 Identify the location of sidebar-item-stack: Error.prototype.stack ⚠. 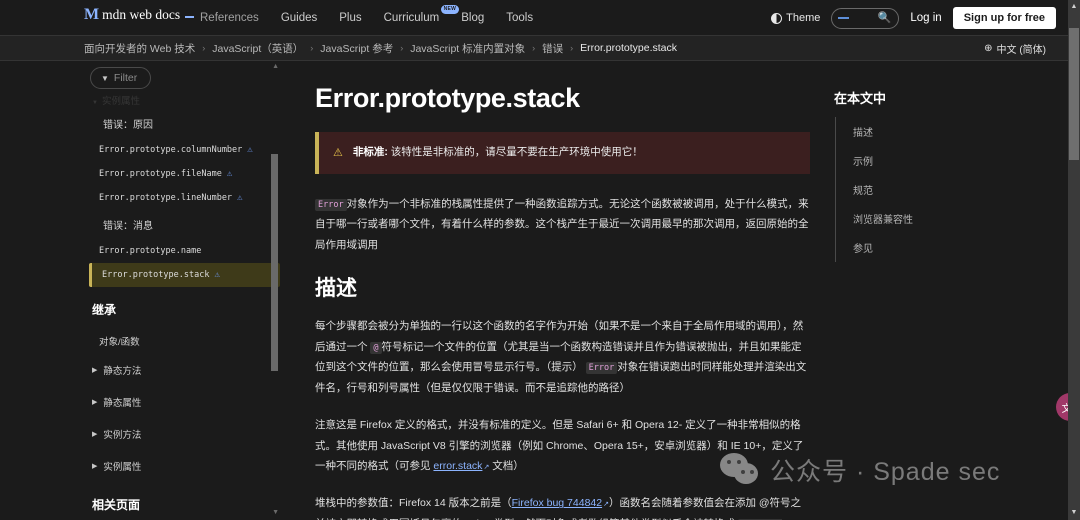
(184, 275).